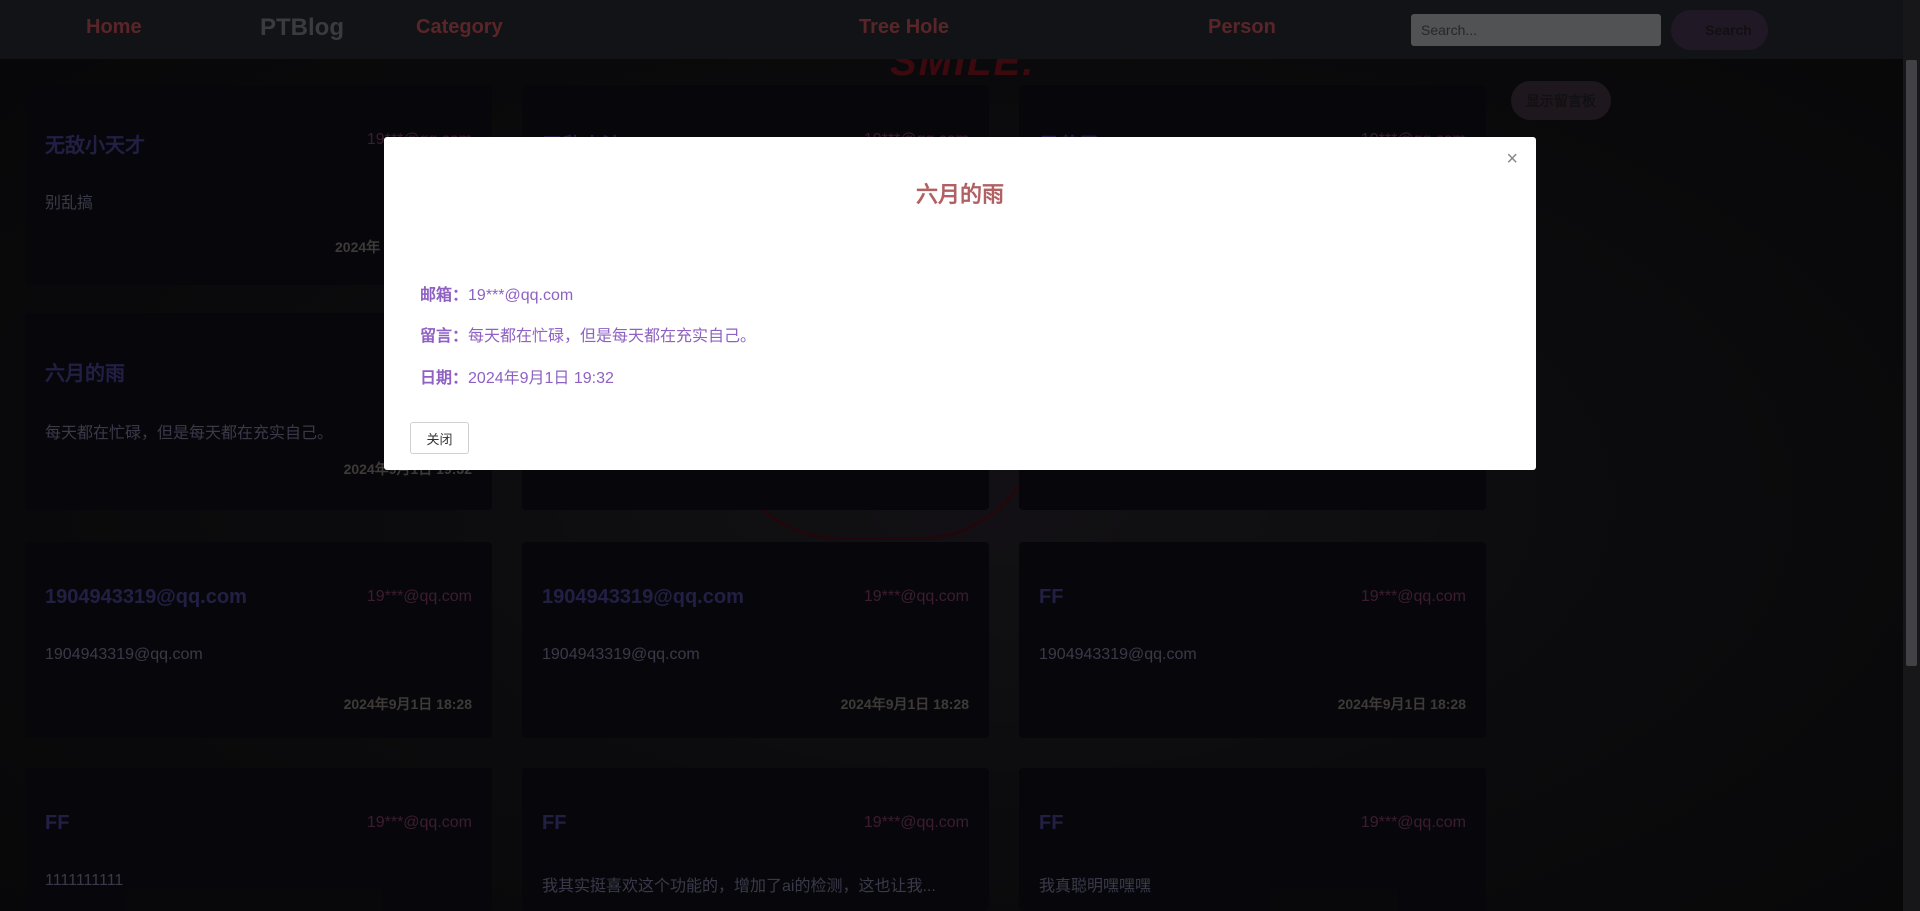 This screenshot has height=911, width=1920. I want to click on modal-close-button: 关闭, so click(439, 438).